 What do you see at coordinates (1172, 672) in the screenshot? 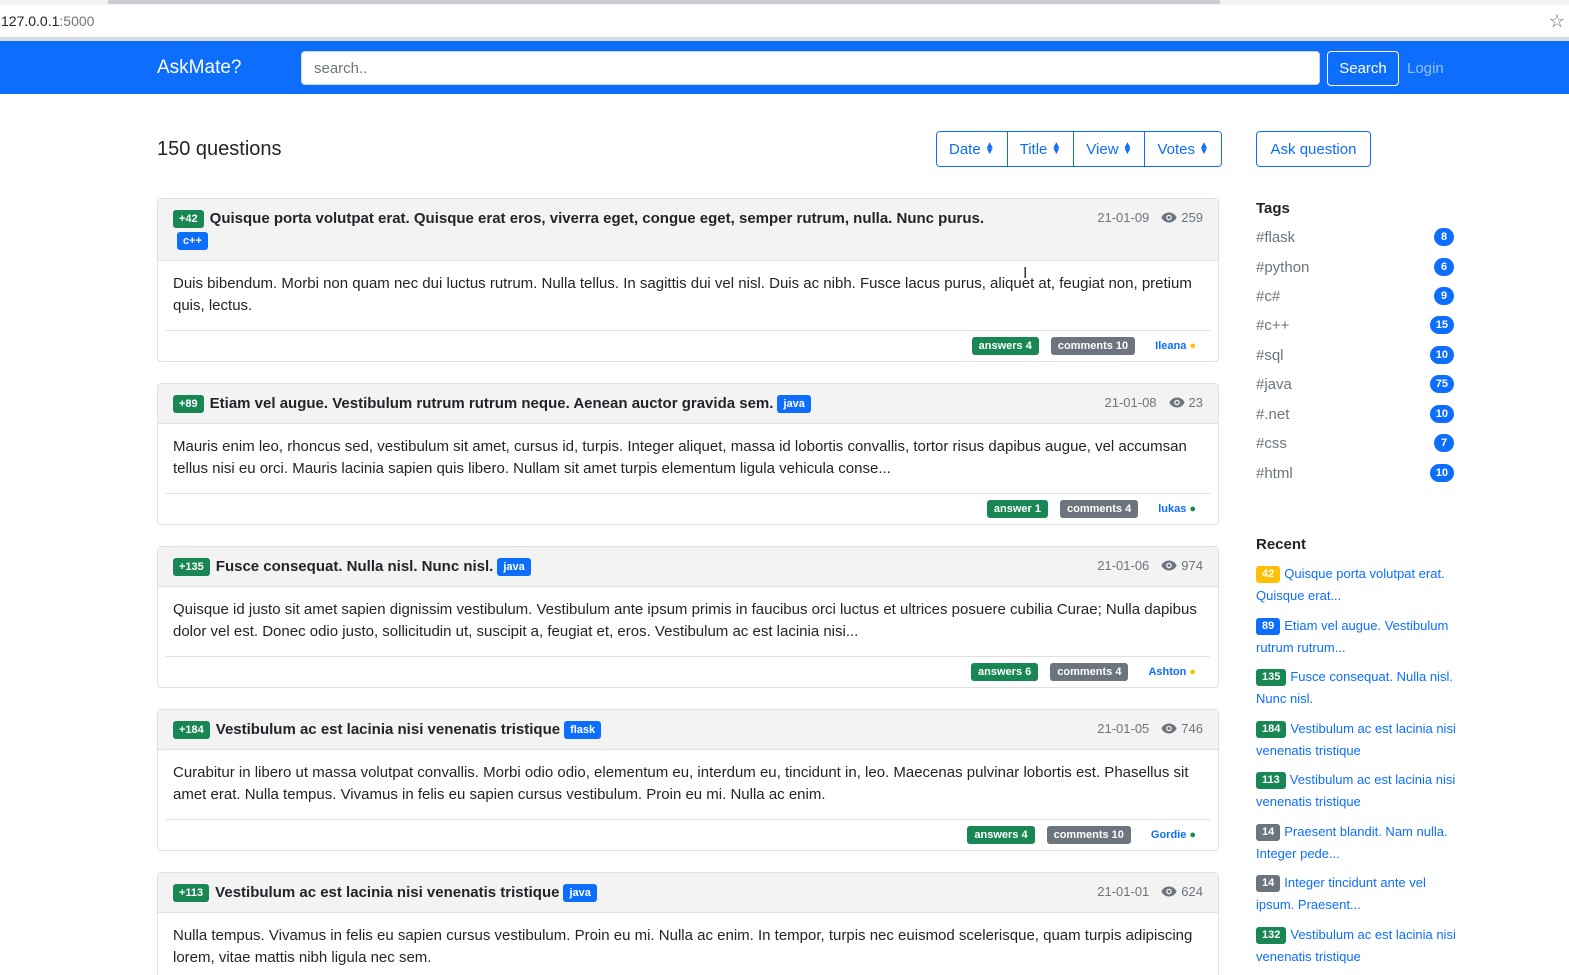
I see `author-link: Ashton ●` at bounding box center [1172, 672].